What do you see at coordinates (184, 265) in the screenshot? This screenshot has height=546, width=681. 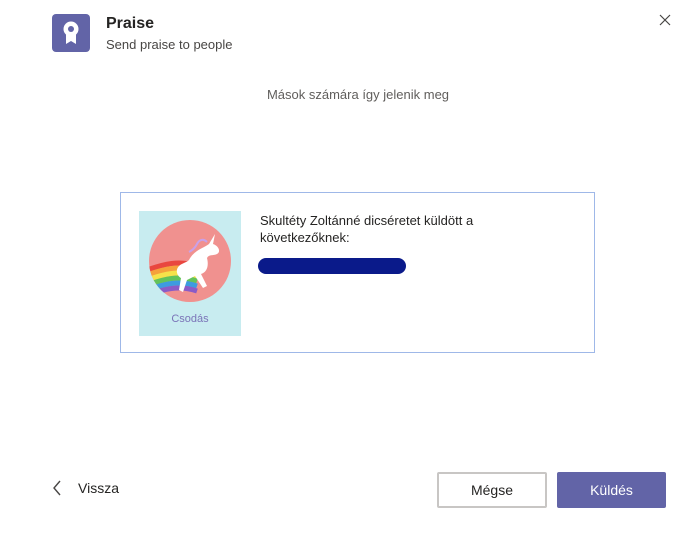 I see `unicorn-rainbow-icon` at bounding box center [184, 265].